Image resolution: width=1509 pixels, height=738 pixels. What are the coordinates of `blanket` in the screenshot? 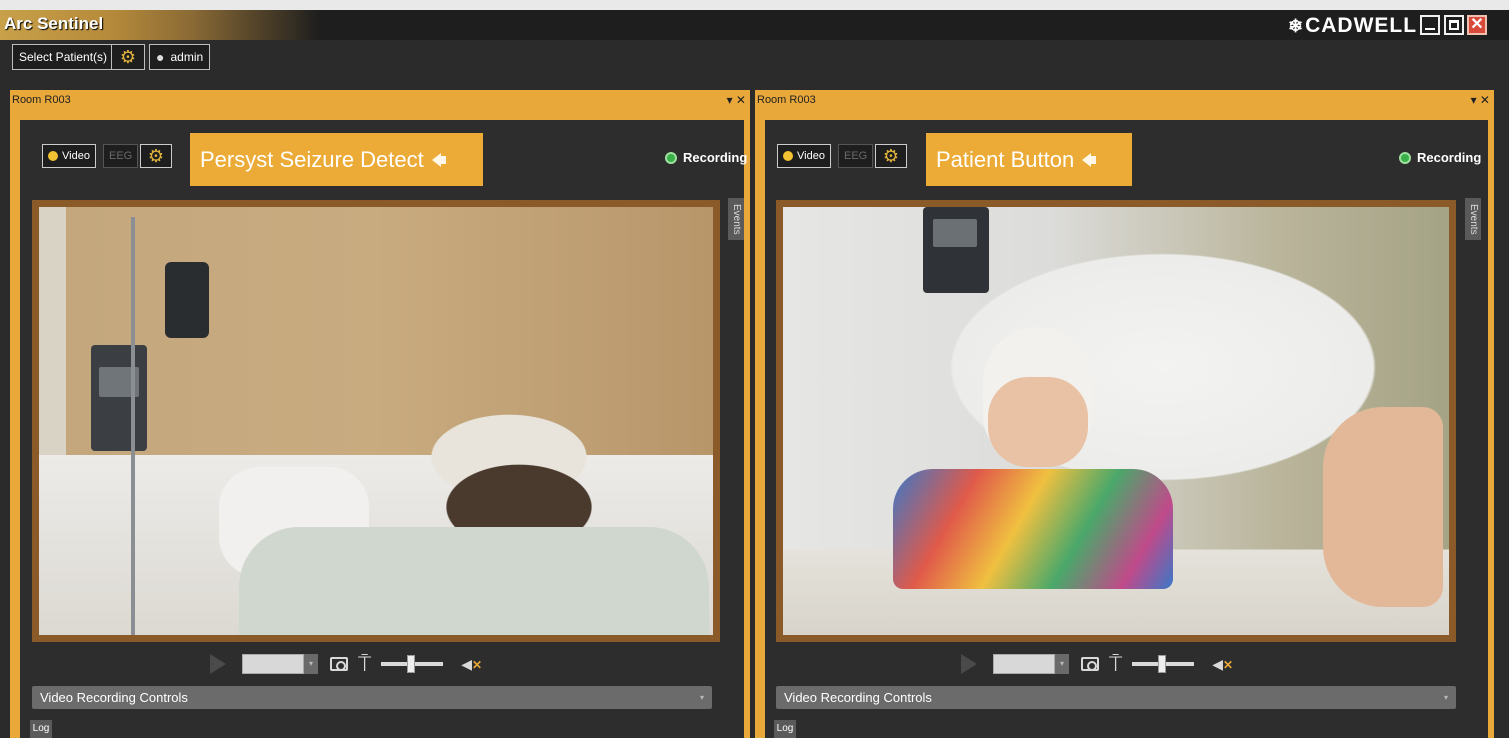 It's located at (474, 581).